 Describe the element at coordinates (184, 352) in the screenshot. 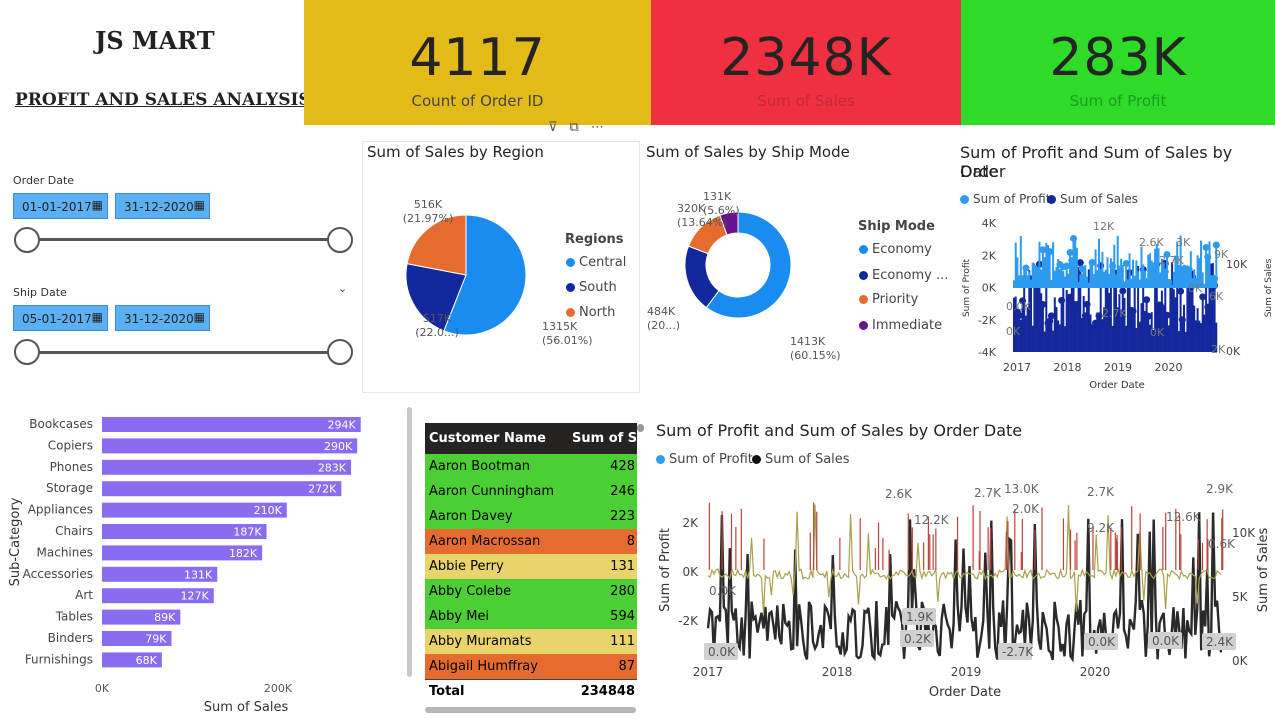

I see `ship-date-slider-track` at that location.